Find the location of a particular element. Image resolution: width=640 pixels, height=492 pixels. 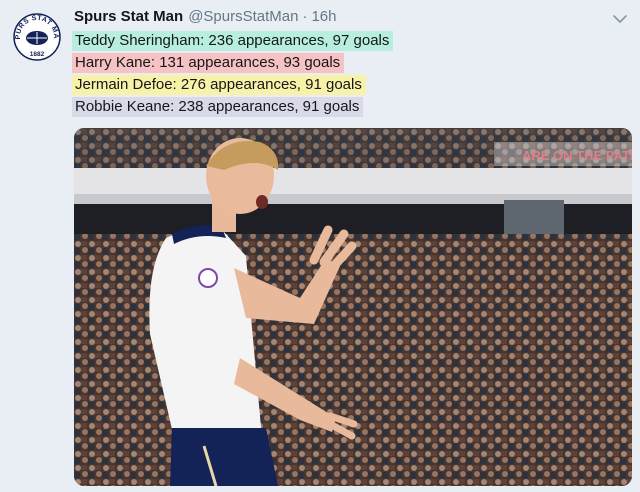

tweet-menu-button is located at coordinates (620, 18).